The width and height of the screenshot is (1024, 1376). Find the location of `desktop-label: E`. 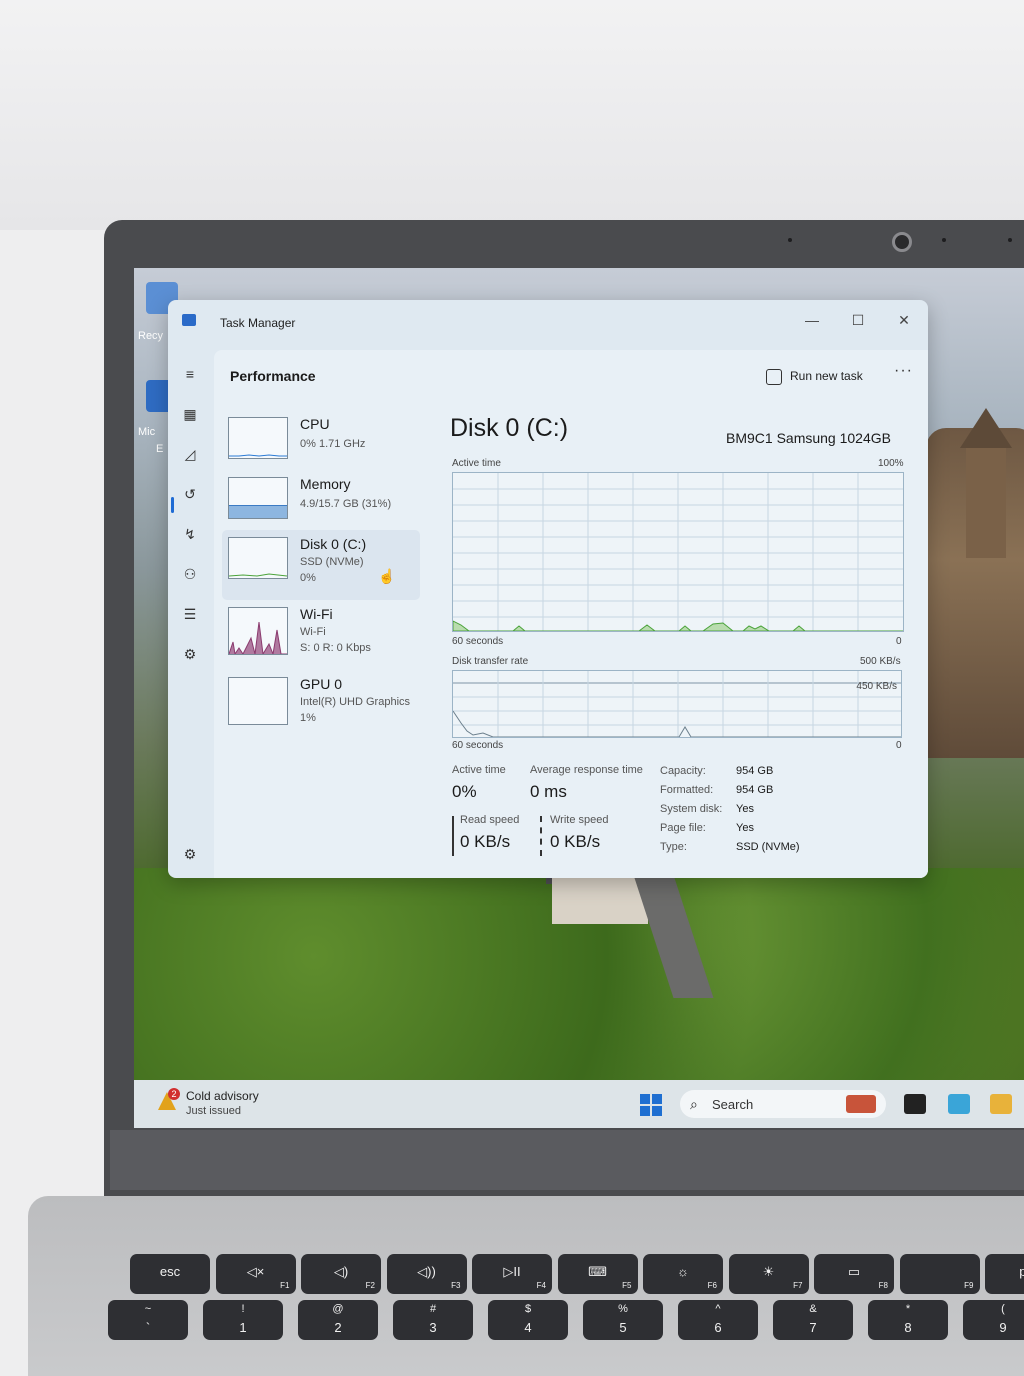

desktop-label: E is located at coordinates (160, 449).